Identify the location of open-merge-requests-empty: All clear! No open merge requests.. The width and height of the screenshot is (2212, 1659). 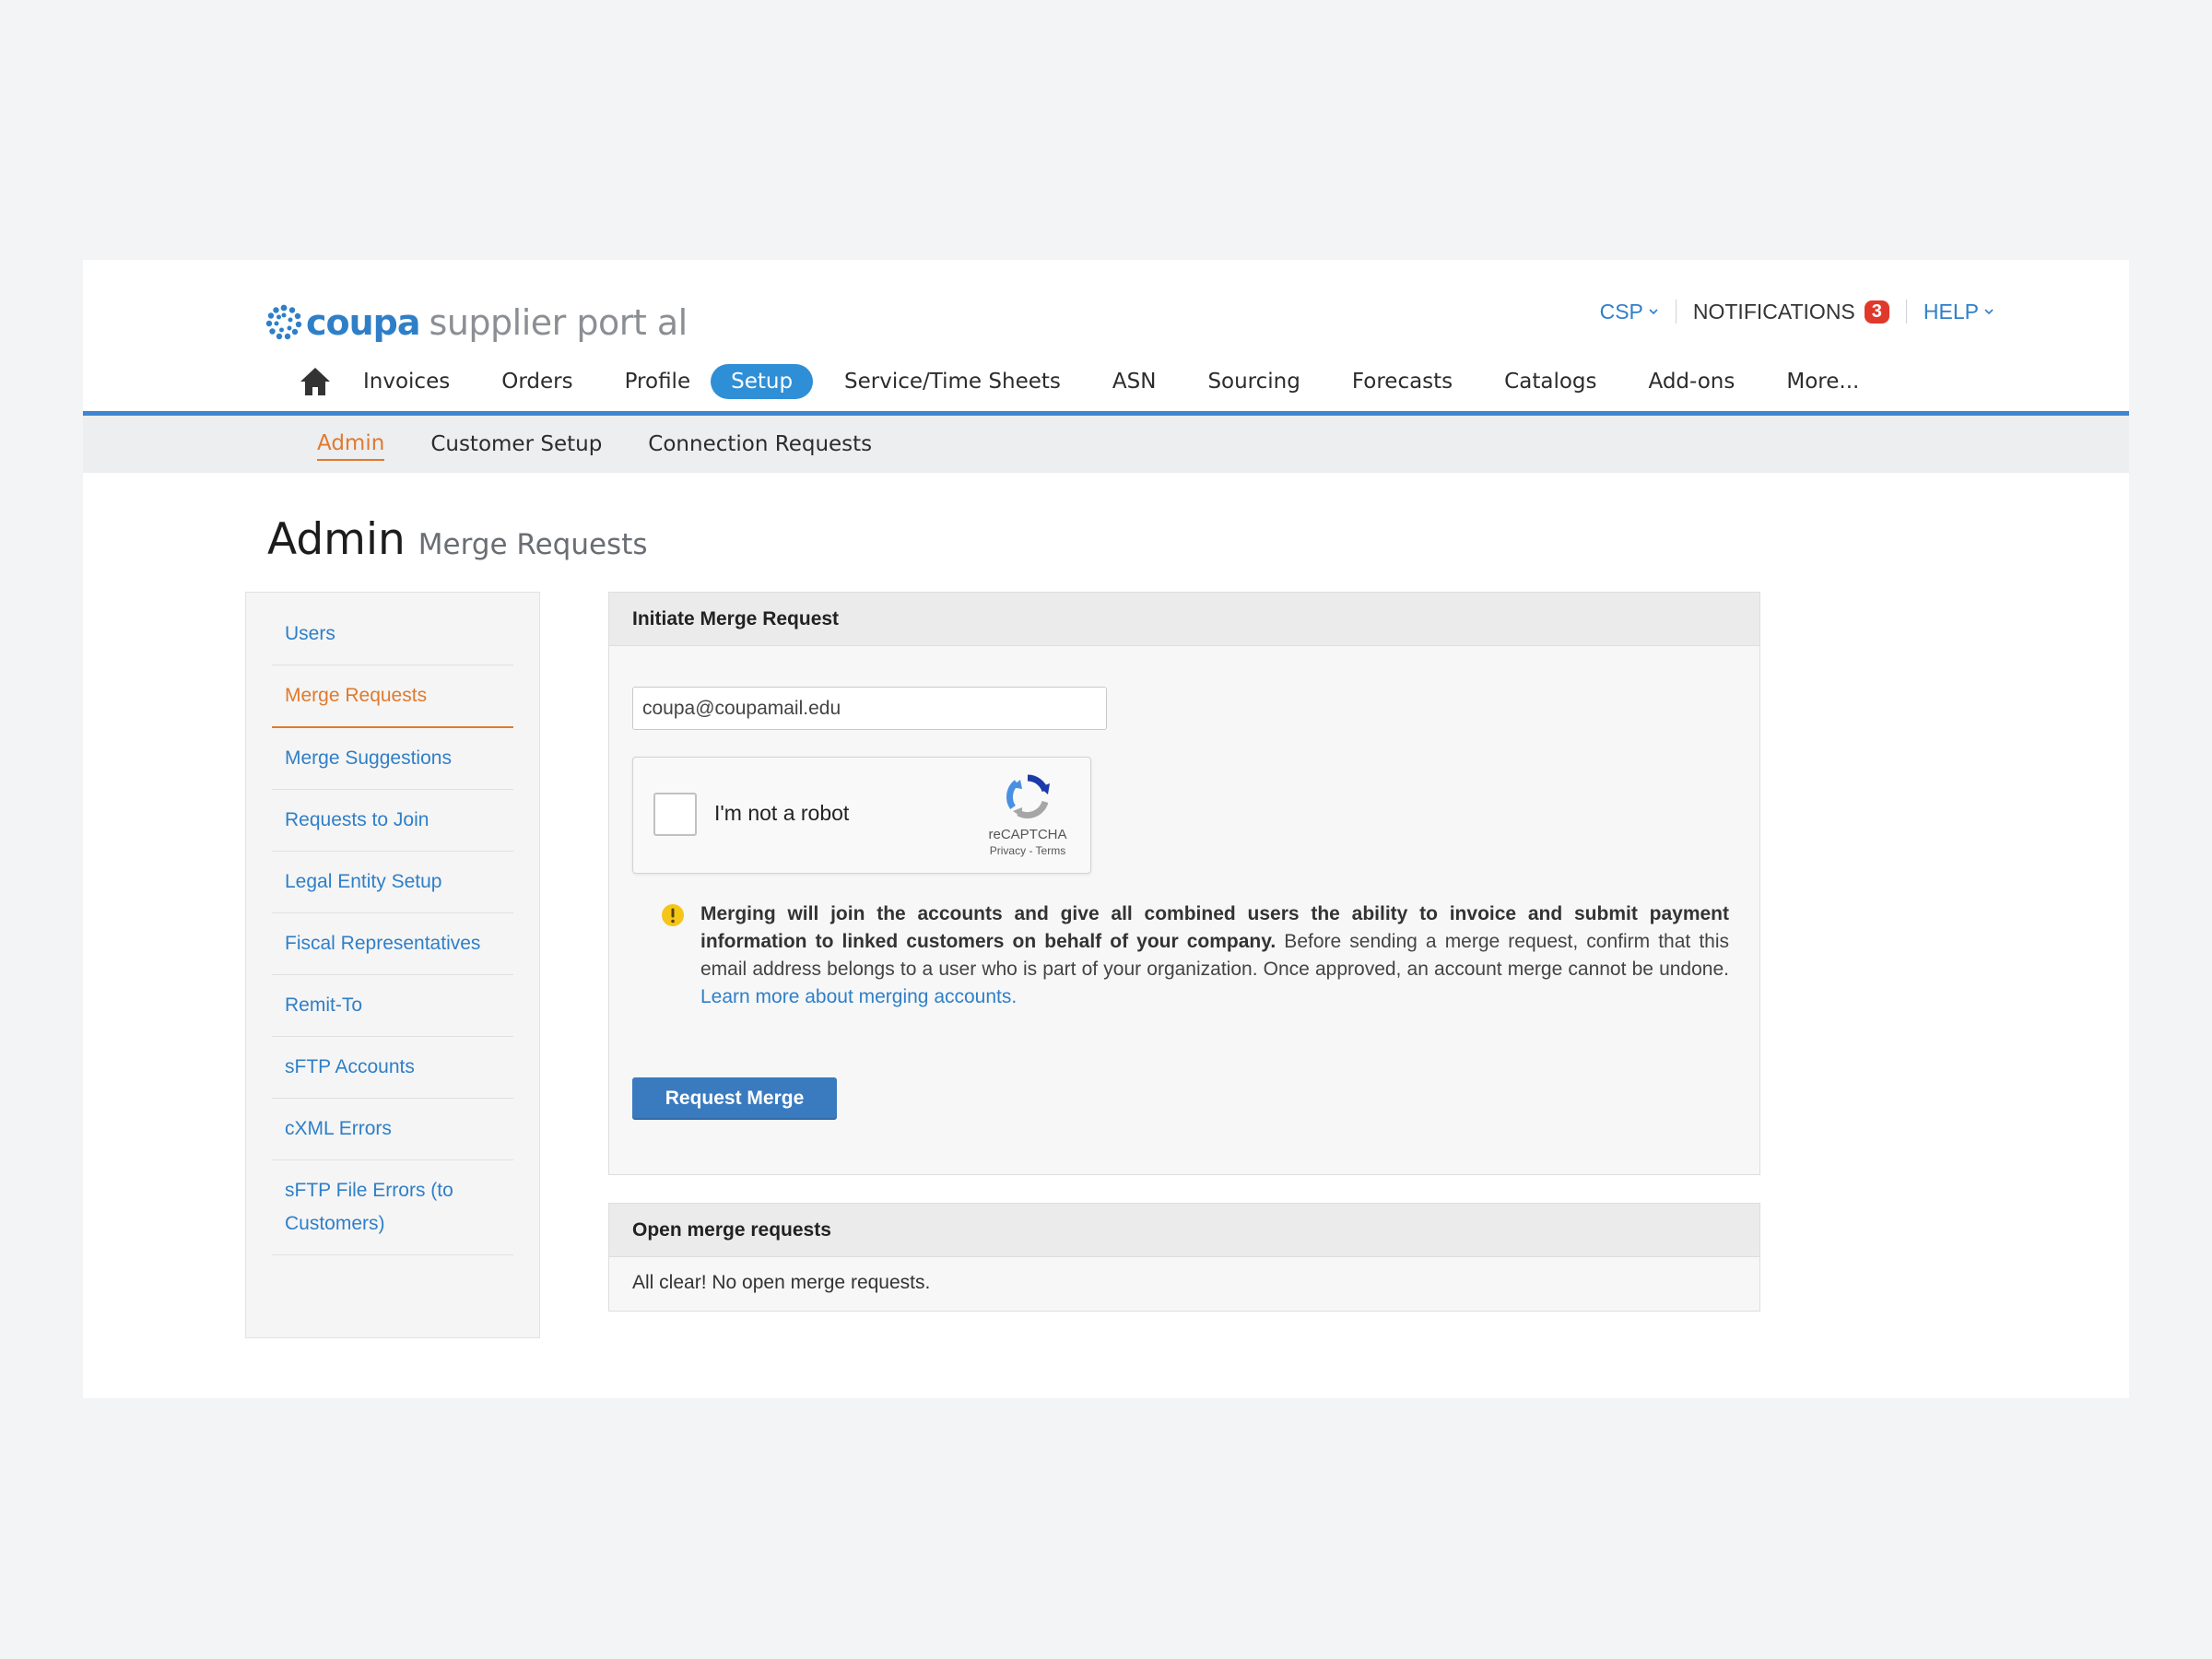
(781, 1282).